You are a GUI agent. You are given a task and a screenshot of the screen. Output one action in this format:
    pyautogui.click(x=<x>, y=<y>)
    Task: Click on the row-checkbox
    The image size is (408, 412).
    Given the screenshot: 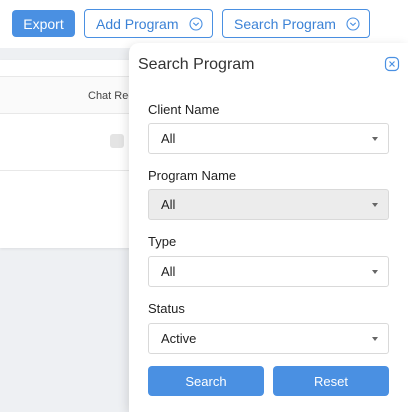 What is the action you would take?
    pyautogui.click(x=117, y=141)
    